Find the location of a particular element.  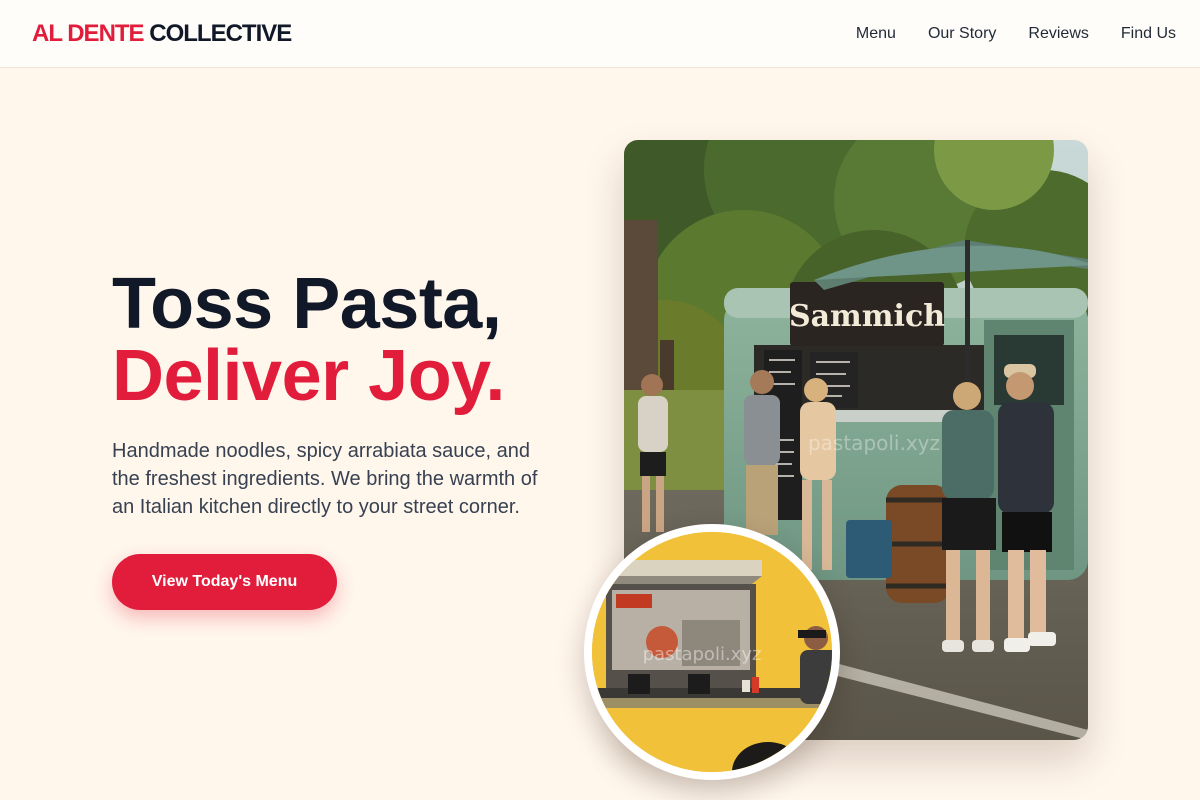

main-watermark: pastapoli.xyz is located at coordinates (874, 443).